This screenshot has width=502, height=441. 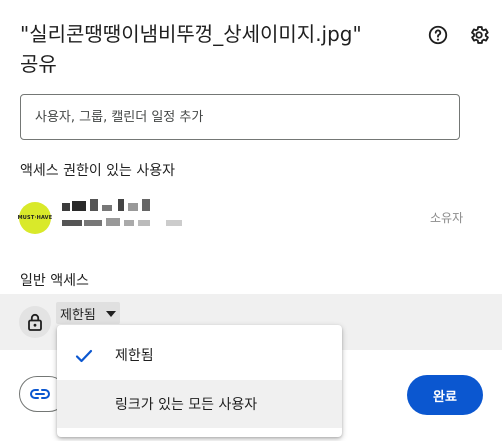 I want to click on menu-item-label: 제한됨, so click(x=134, y=356).